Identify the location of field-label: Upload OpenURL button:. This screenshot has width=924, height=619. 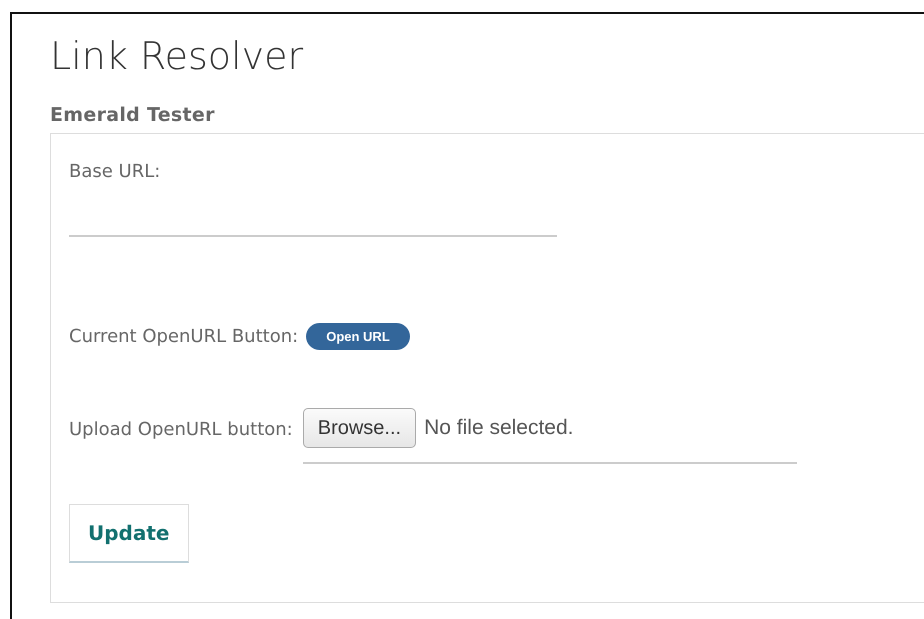
(181, 430).